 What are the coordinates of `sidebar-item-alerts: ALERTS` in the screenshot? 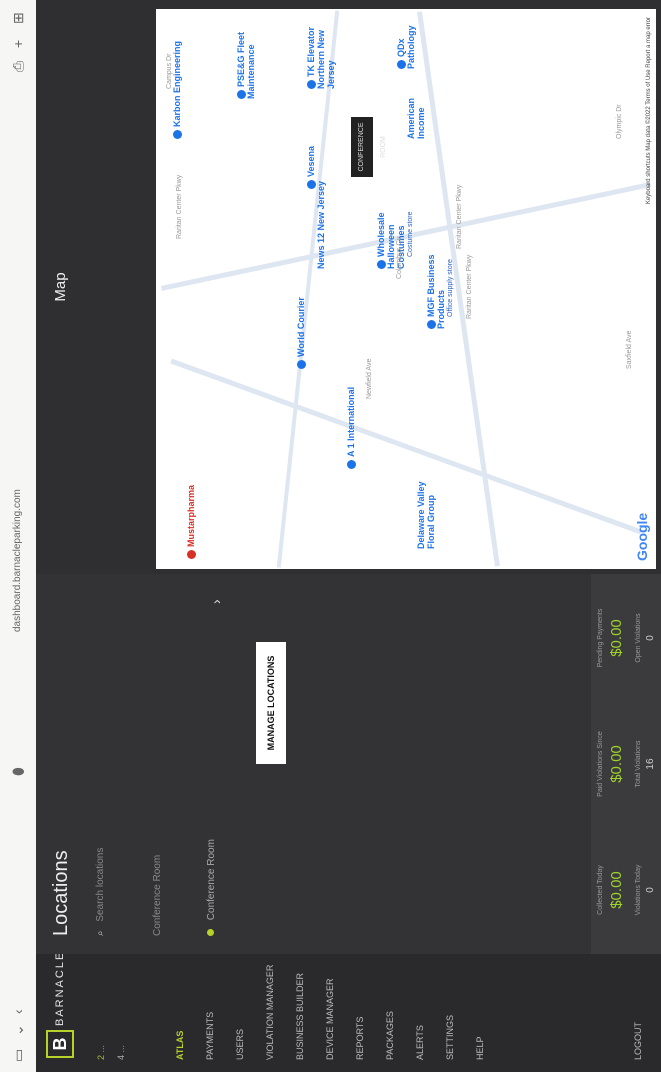 It's located at (429, 1010).